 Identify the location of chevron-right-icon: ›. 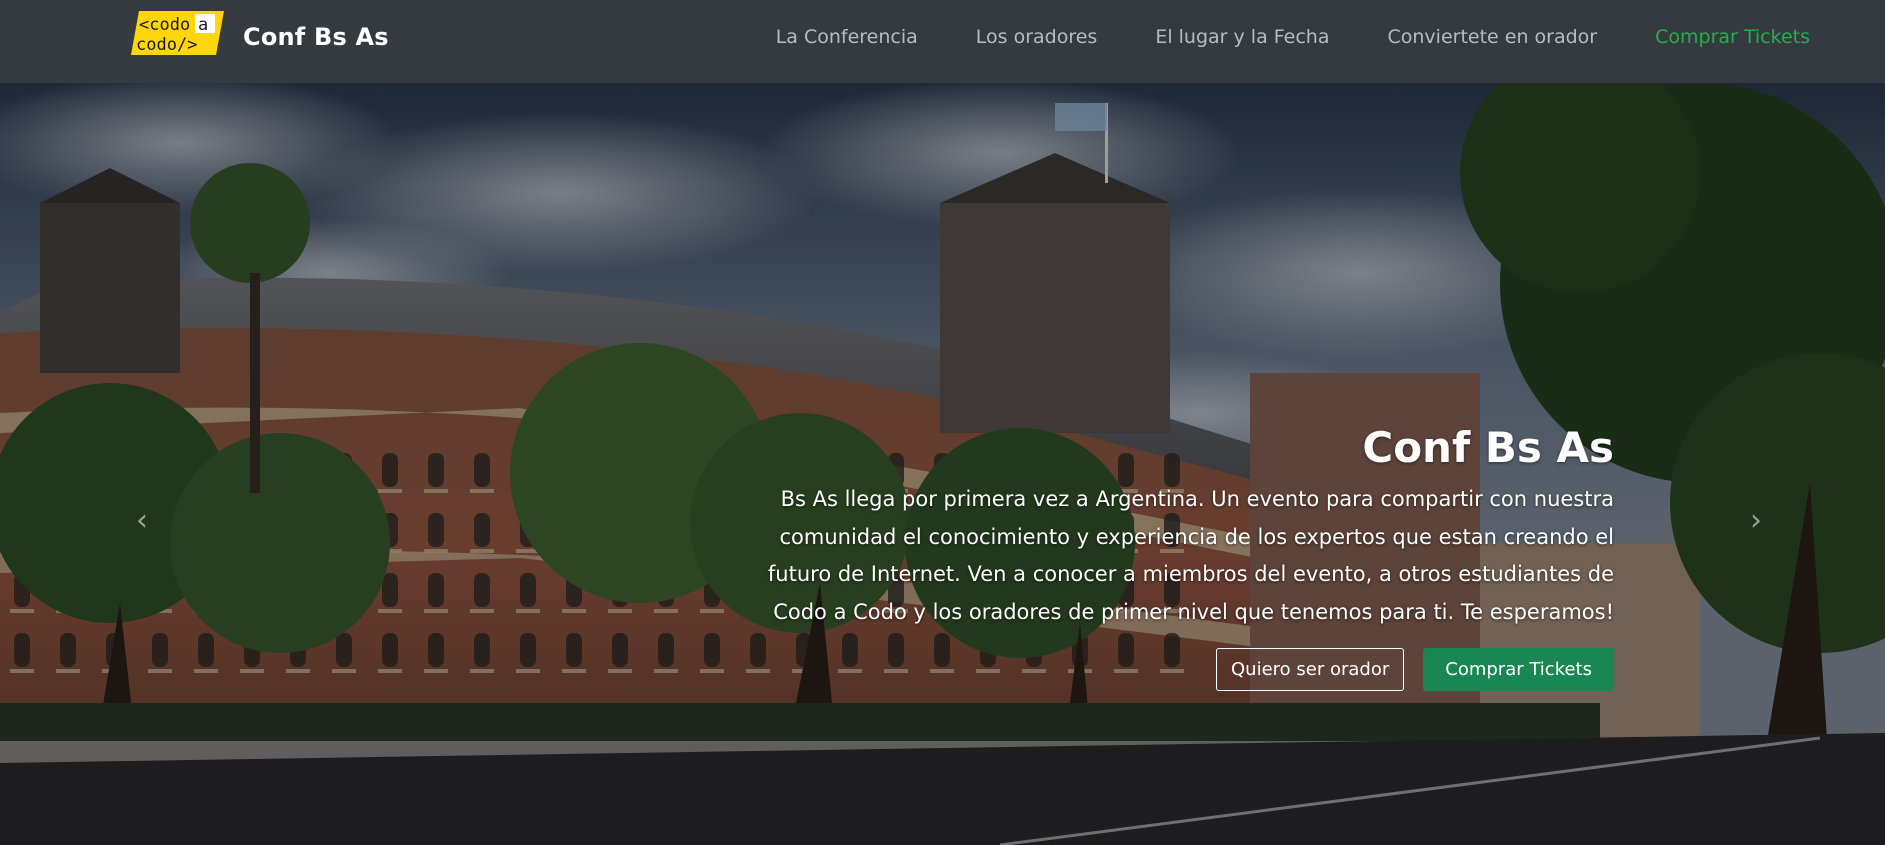
(1756, 521).